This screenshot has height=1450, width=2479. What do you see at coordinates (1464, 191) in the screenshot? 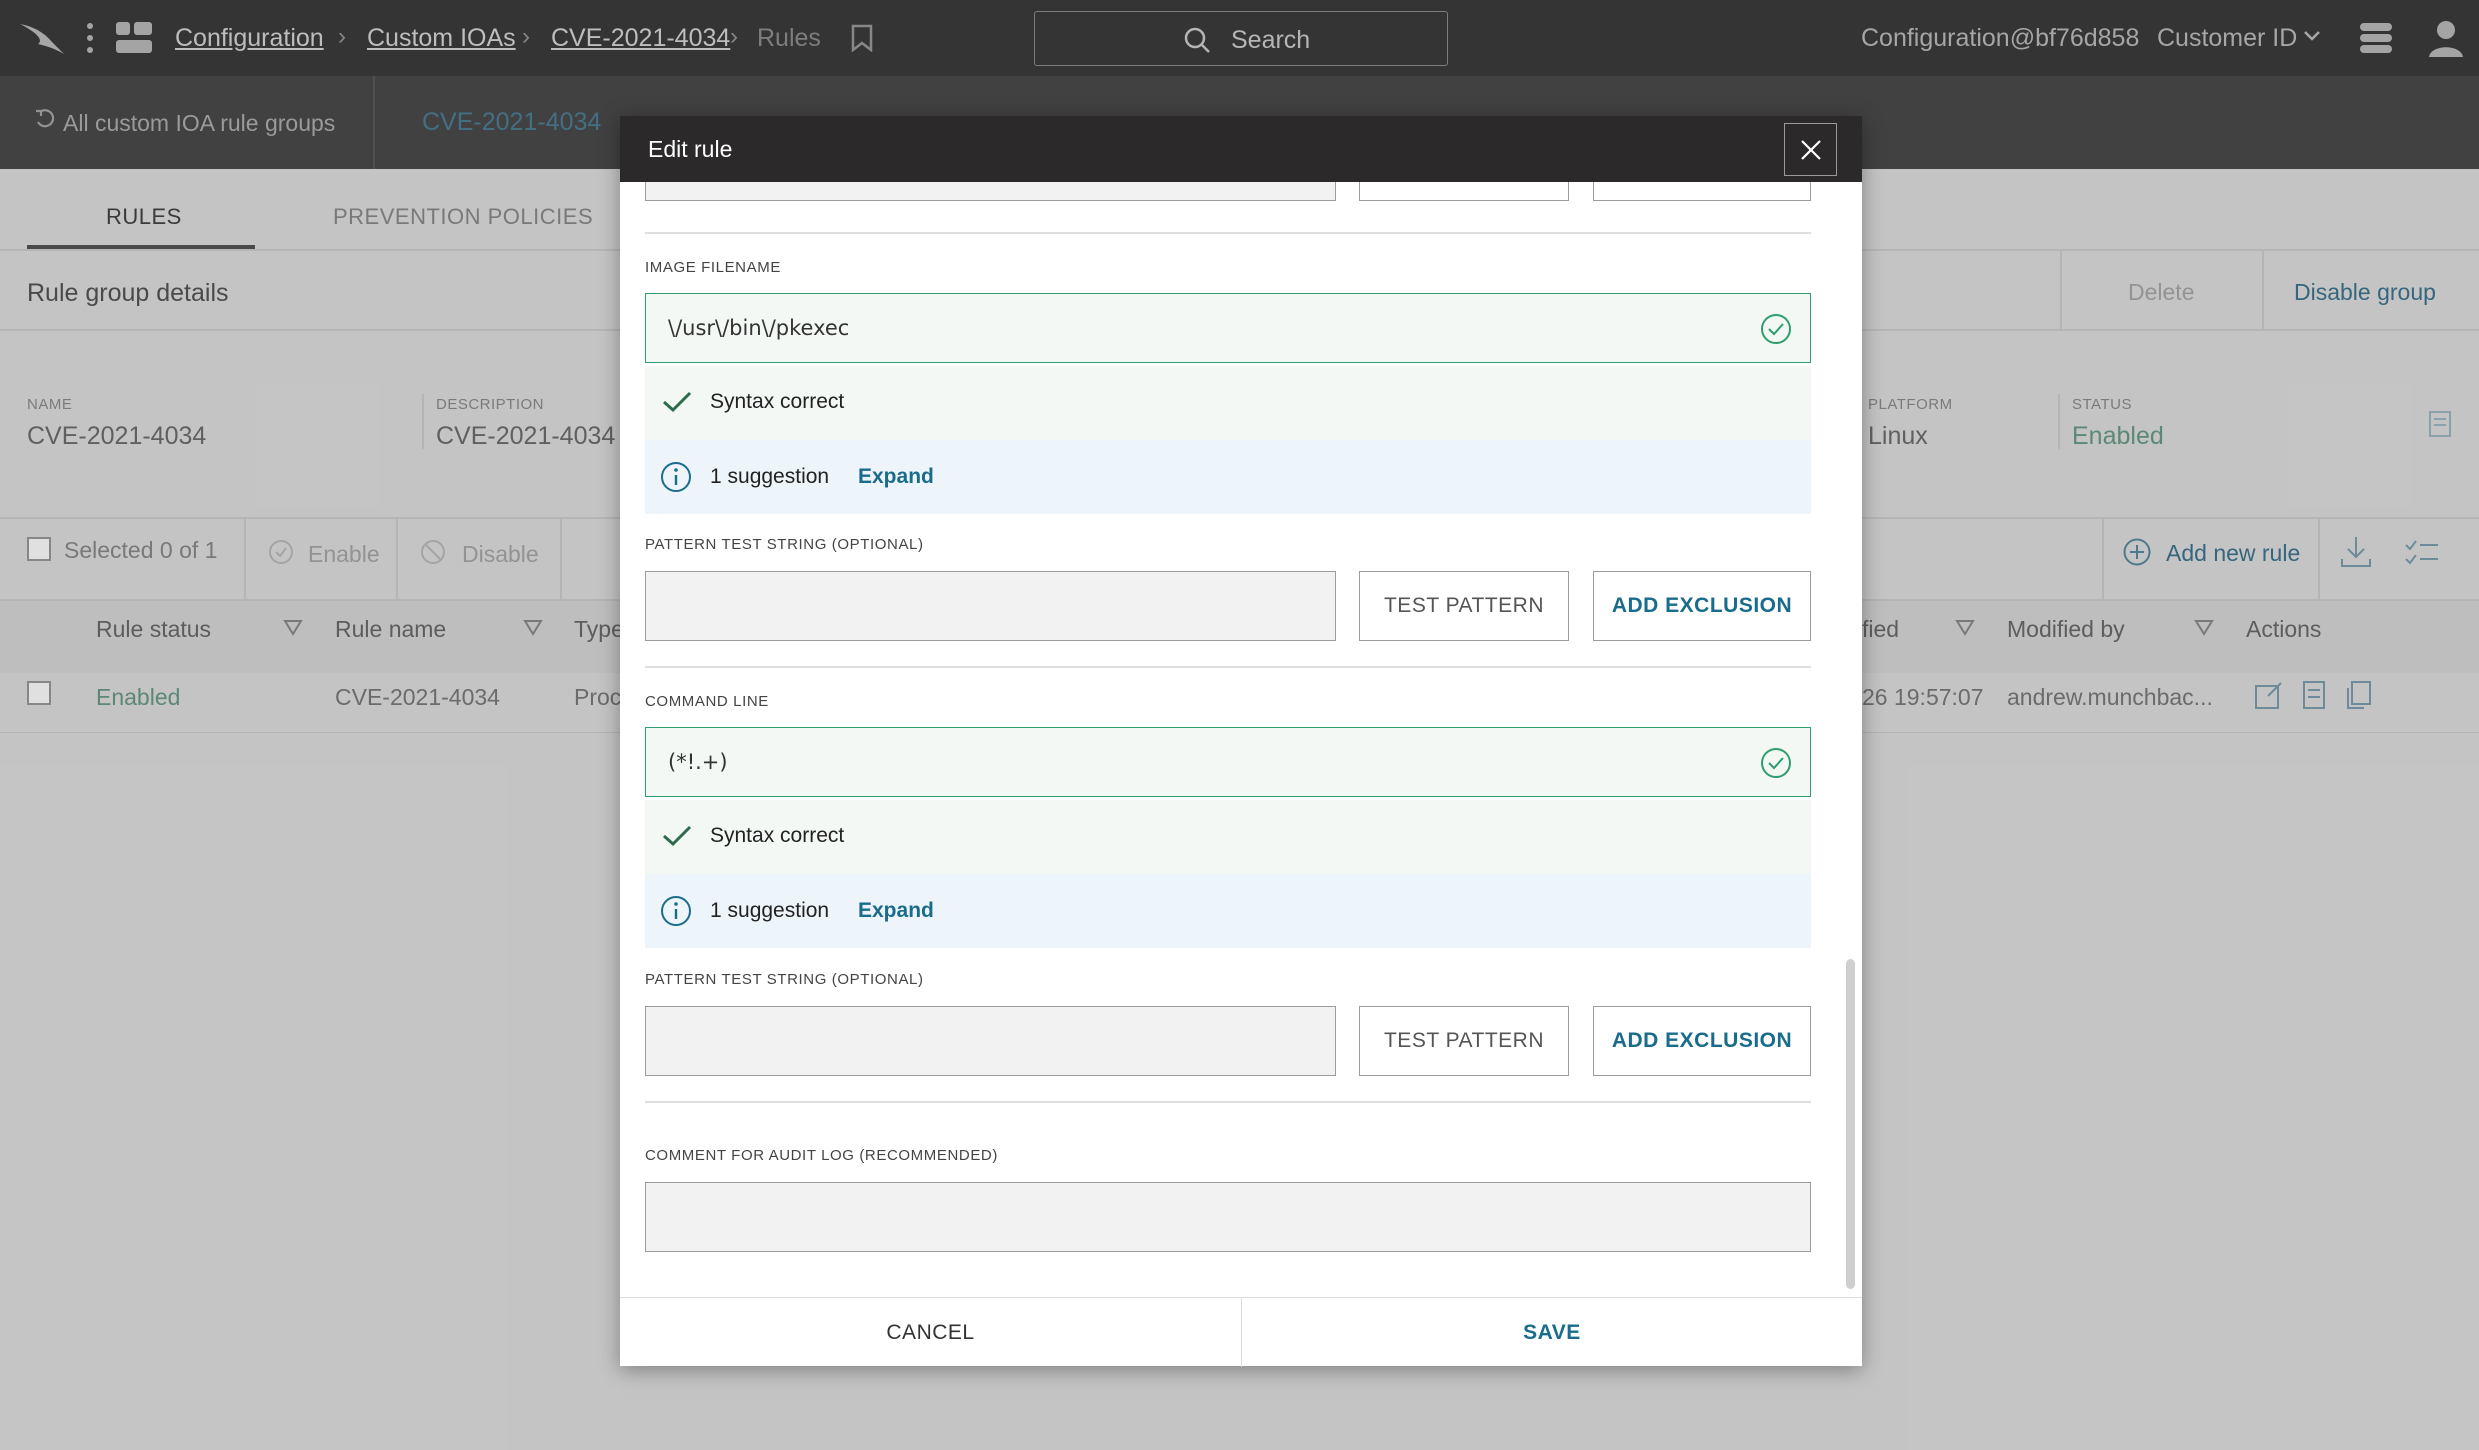
I see `test-pattern-button-partial` at bounding box center [1464, 191].